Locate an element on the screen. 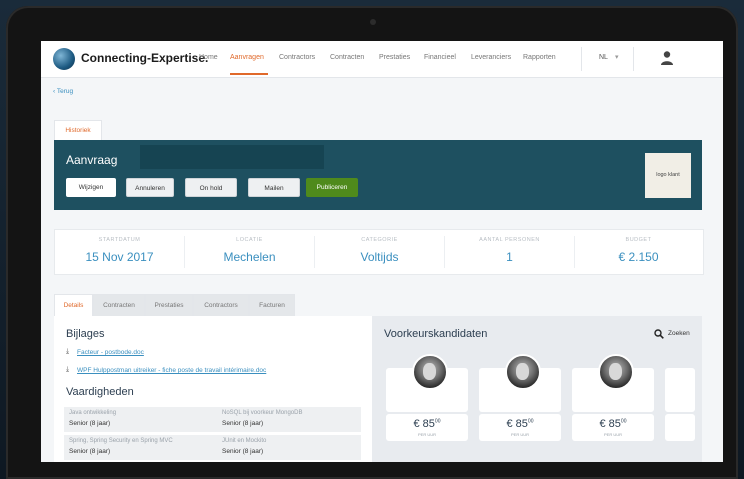  on-hold-button: On hold is located at coordinates (211, 187).